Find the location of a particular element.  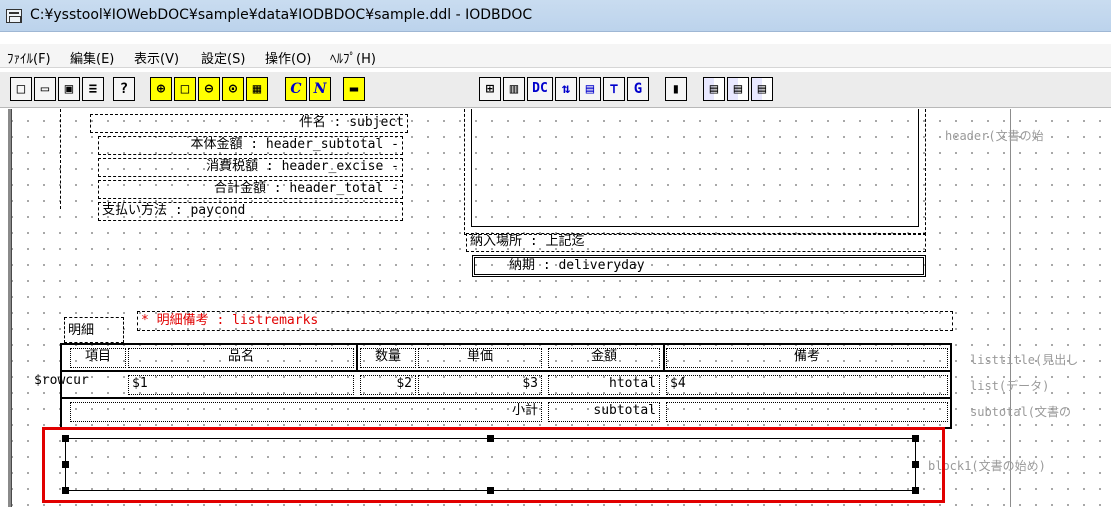

header-amount: 金額 is located at coordinates (604, 358).